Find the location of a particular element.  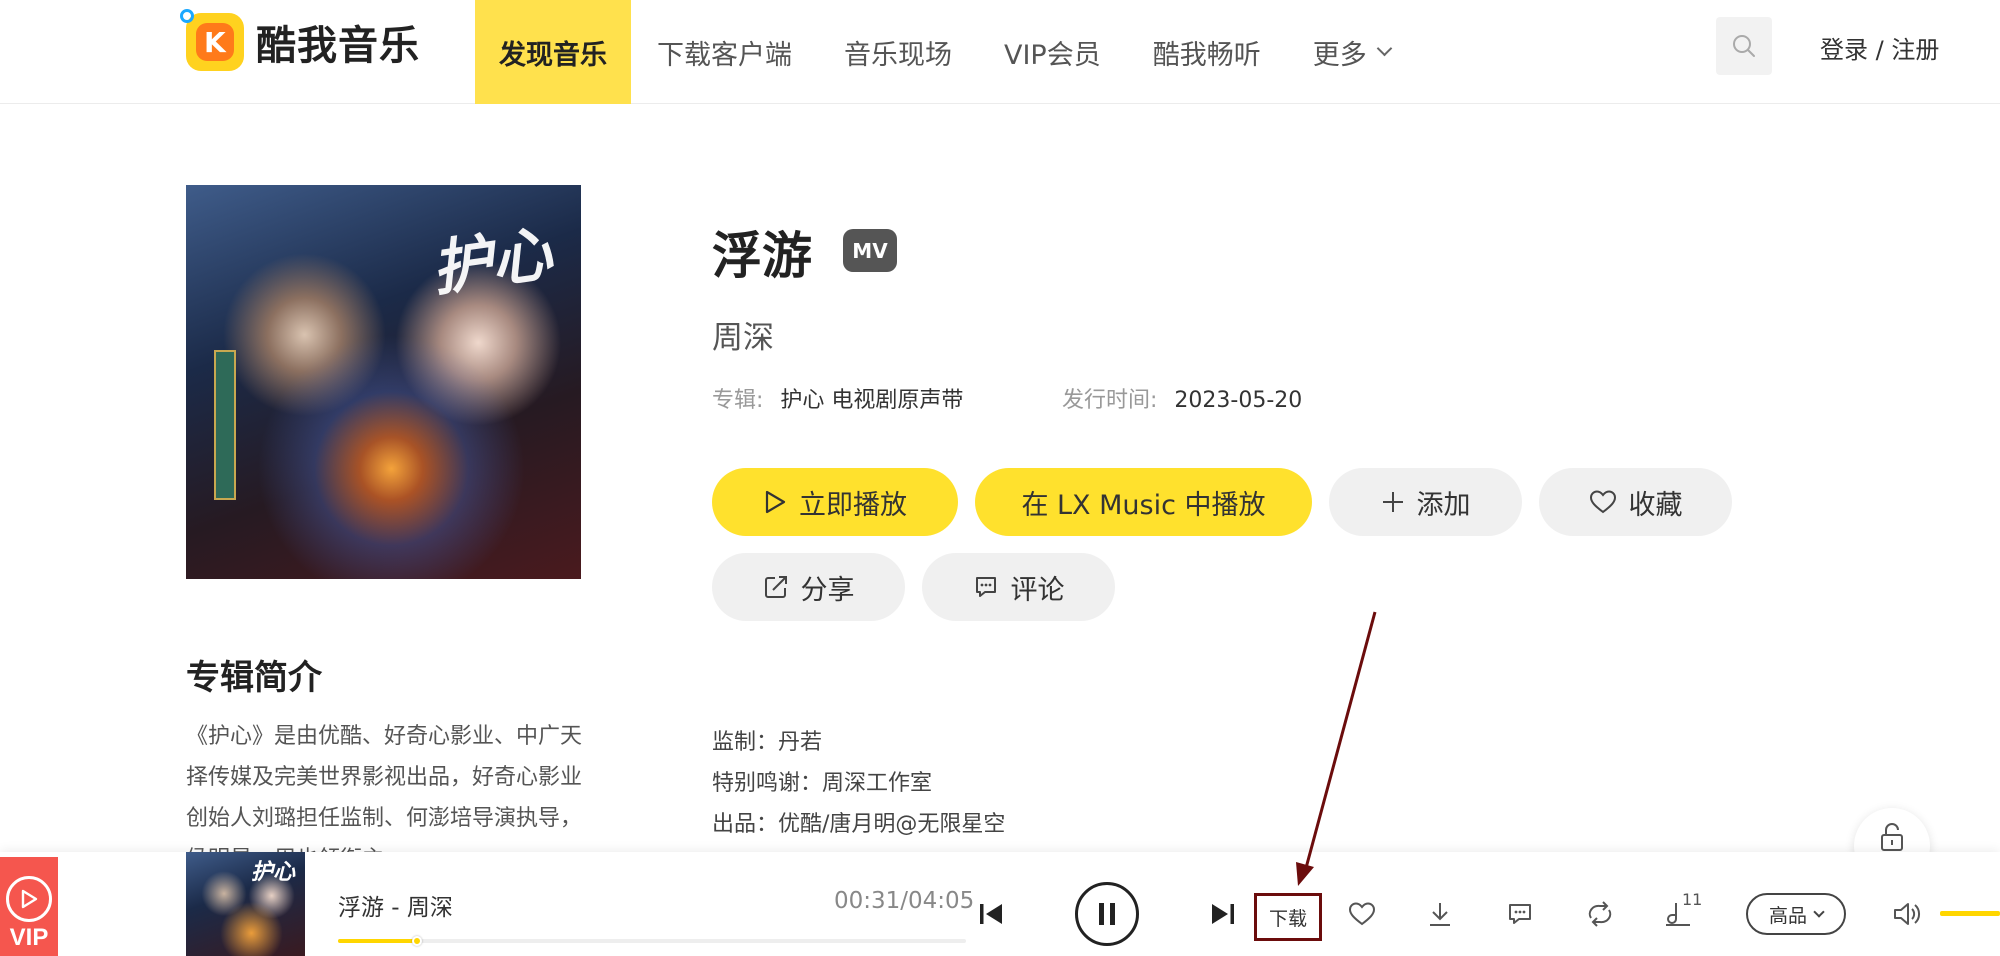

release-meta: 发行时间: 2023-05-20 is located at coordinates (1182, 398).